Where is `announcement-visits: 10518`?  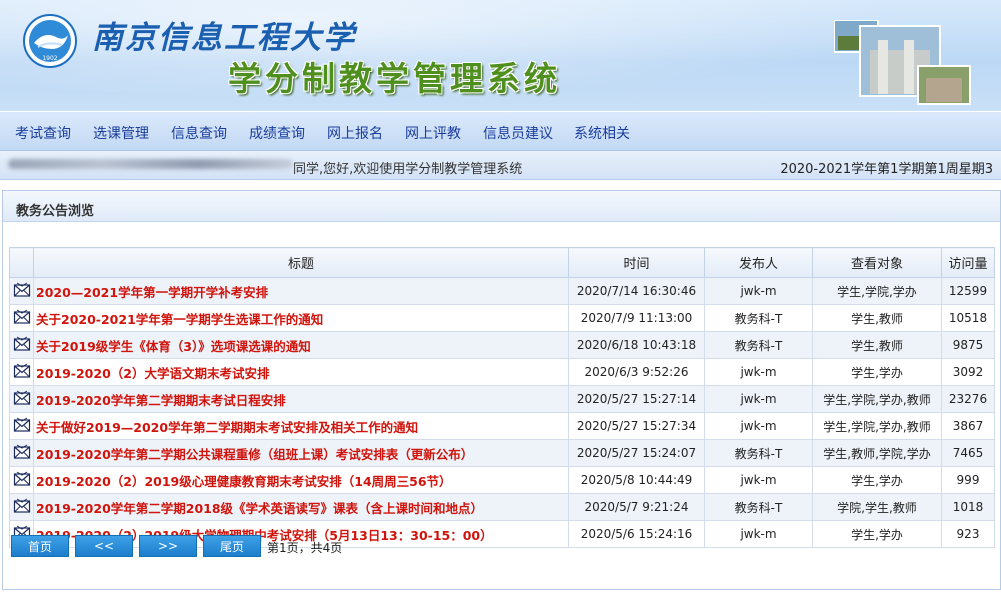
announcement-visits: 10518 is located at coordinates (968, 318).